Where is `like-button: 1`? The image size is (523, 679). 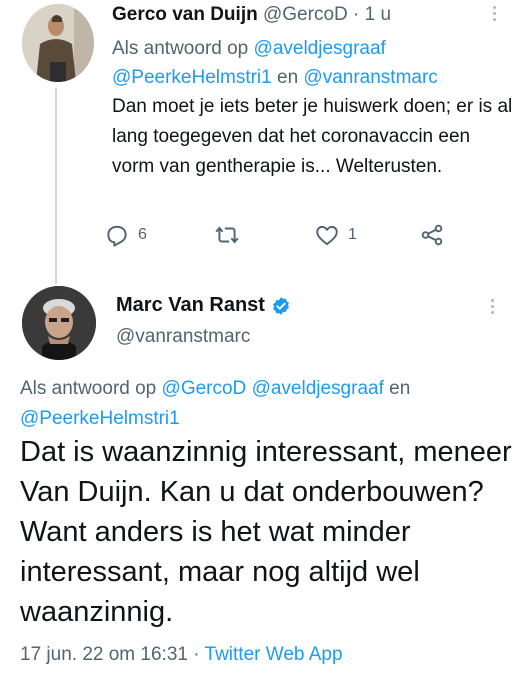
like-button: 1 is located at coordinates (335, 235).